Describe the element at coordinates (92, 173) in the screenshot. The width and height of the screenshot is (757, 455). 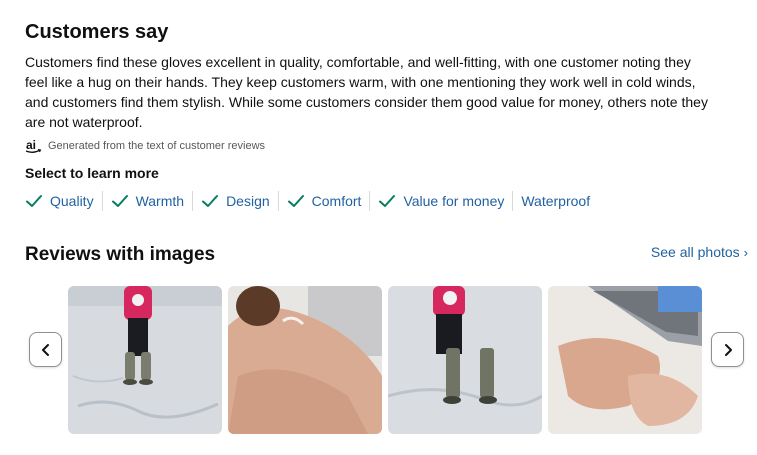
I see `select-to-learn-label: Select to learn more` at that location.